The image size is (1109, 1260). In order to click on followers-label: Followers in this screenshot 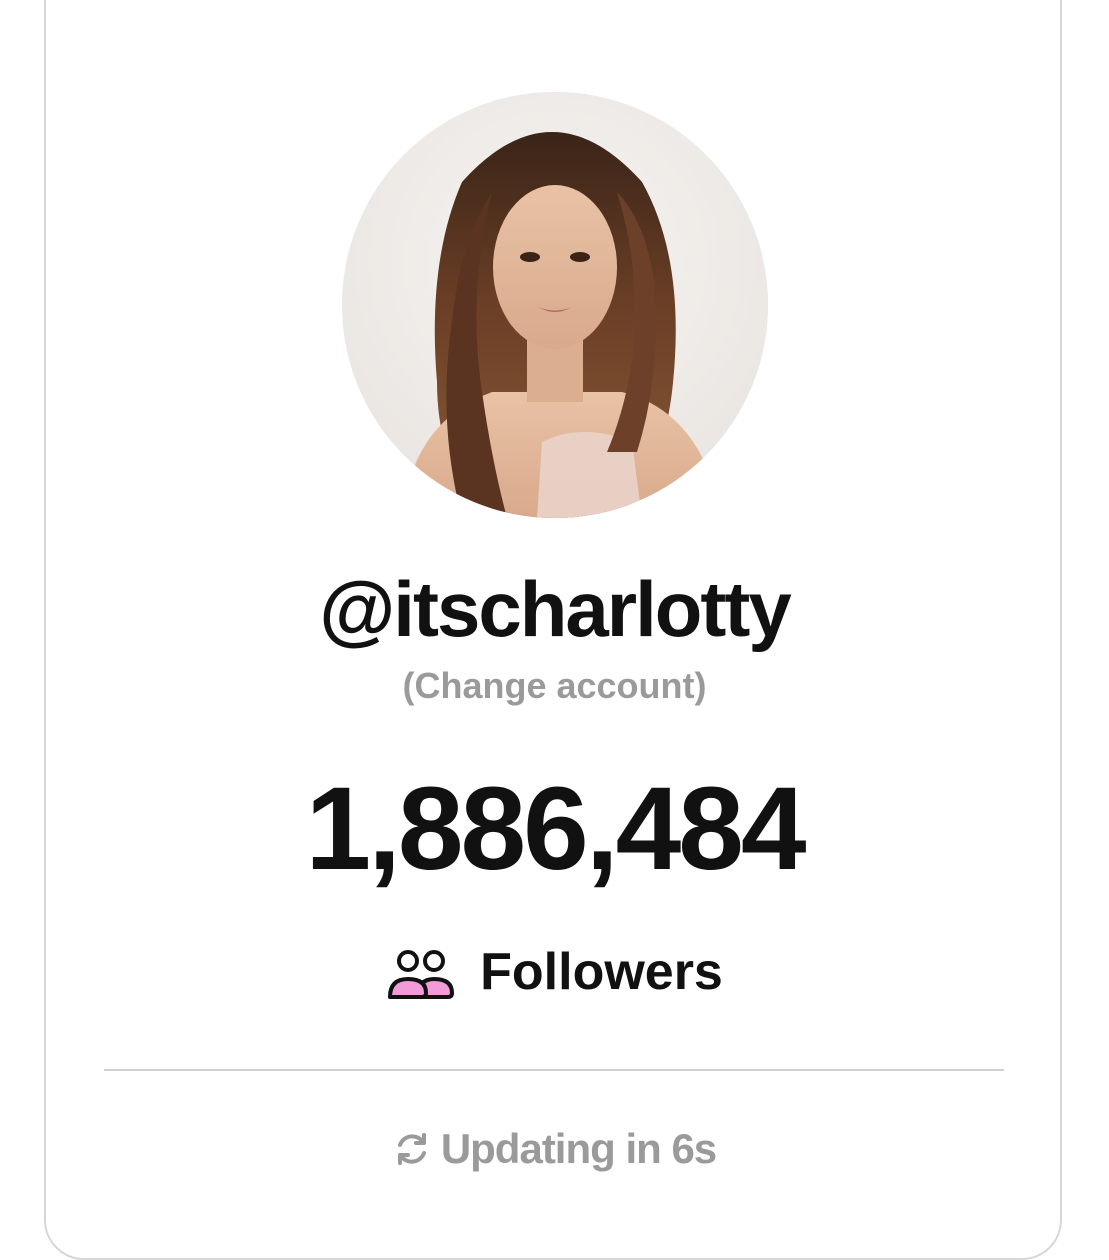, I will do `click(601, 972)`.